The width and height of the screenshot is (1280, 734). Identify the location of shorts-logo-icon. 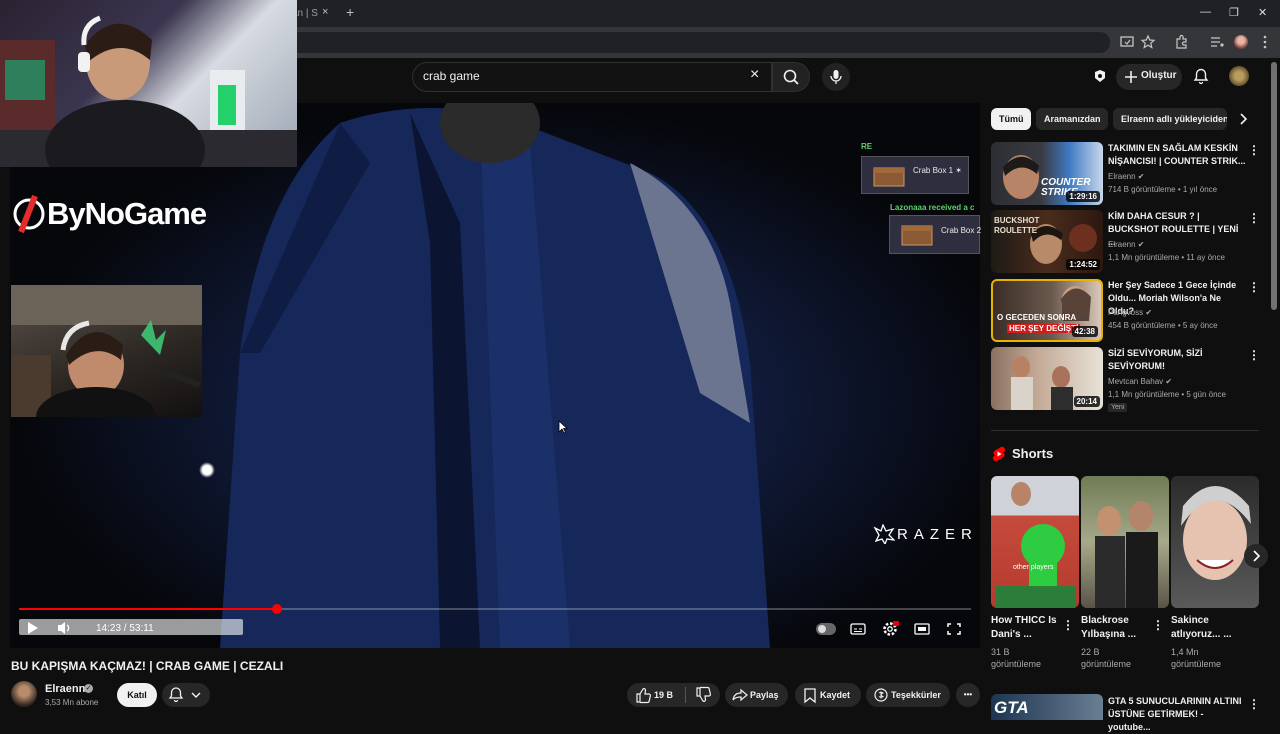
(999, 454).